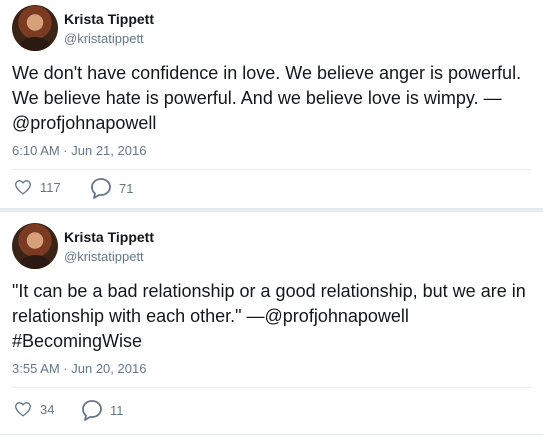 Image resolution: width=543 pixels, height=441 pixels. I want to click on like-button: 34, so click(34, 409).